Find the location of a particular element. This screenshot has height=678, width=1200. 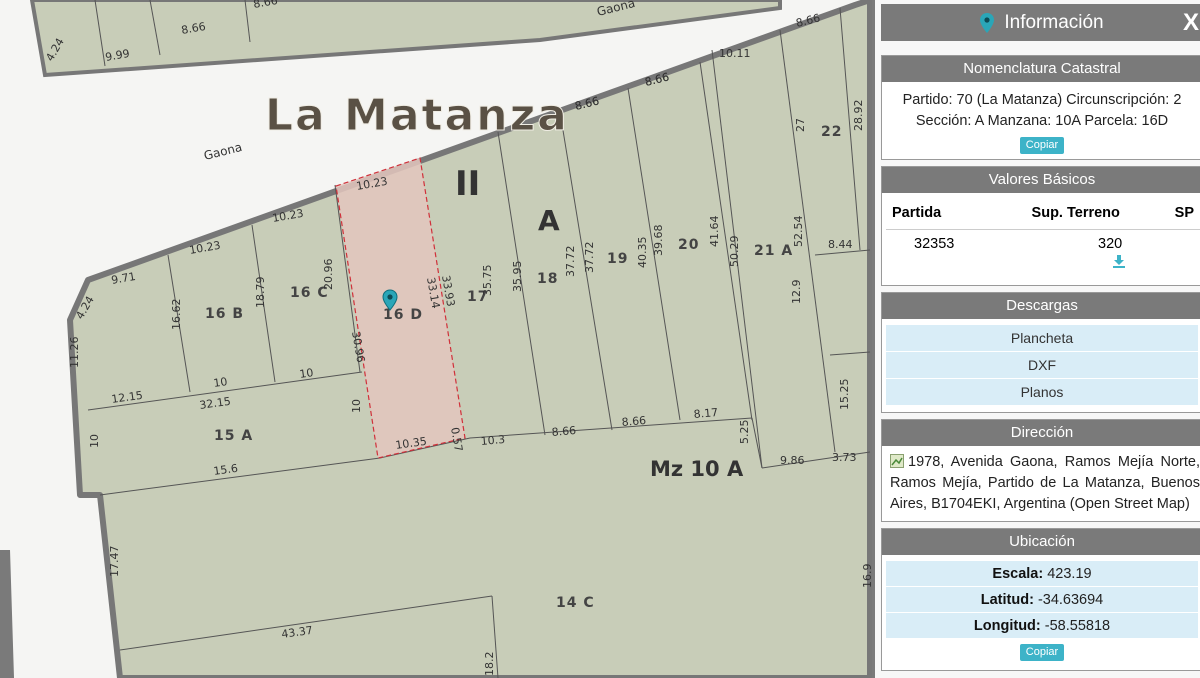

plot-label: 15 A is located at coordinates (233, 436).